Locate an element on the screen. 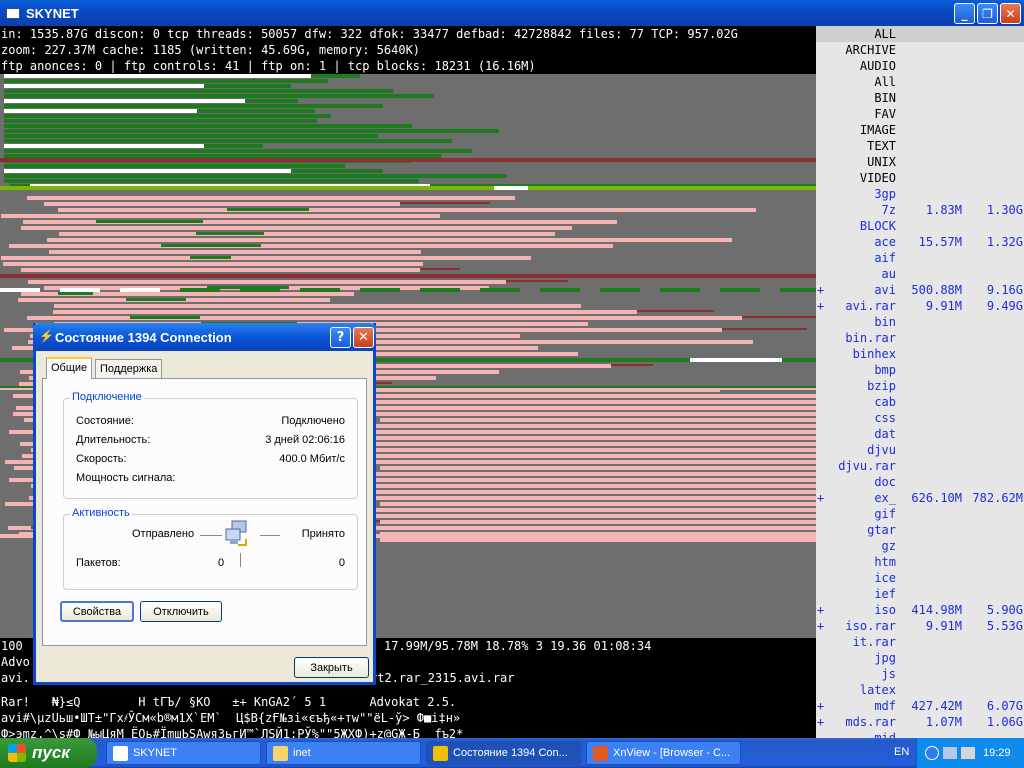 The image size is (1024, 768). properties-button: Свойства is located at coordinates (97, 611).